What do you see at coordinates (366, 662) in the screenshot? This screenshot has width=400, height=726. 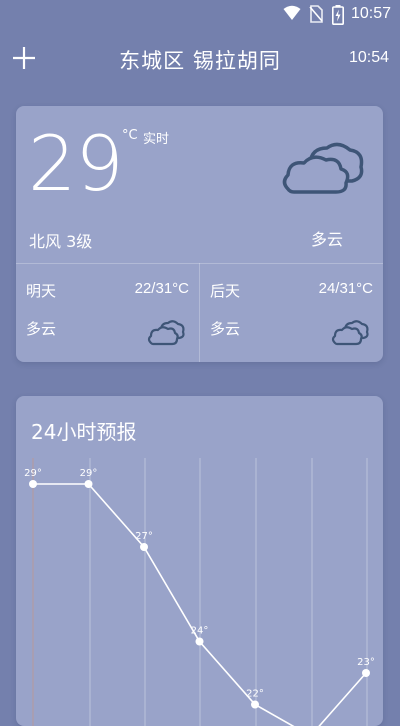 I see `data-label: 23°` at bounding box center [366, 662].